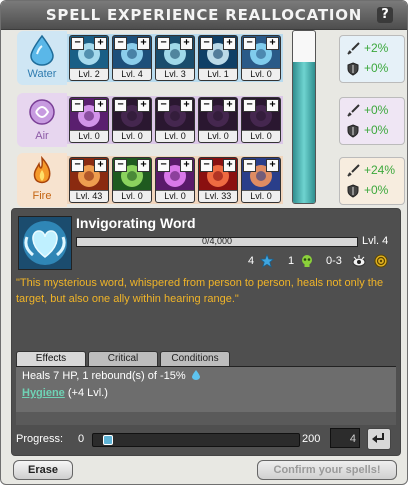 Image resolution: width=408 pixels, height=485 pixels. I want to click on tab-critical: Critical, so click(123, 358).